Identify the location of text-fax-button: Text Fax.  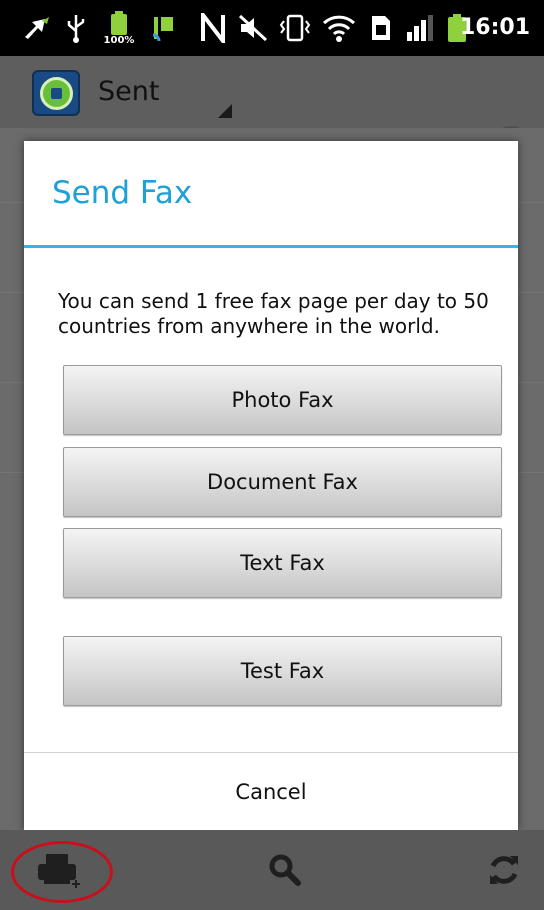
(282, 563).